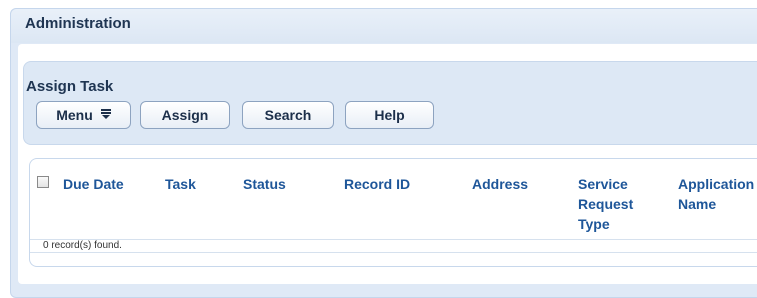 This screenshot has width=757, height=298. What do you see at coordinates (264, 184) in the screenshot?
I see `column-header-status: Status` at bounding box center [264, 184].